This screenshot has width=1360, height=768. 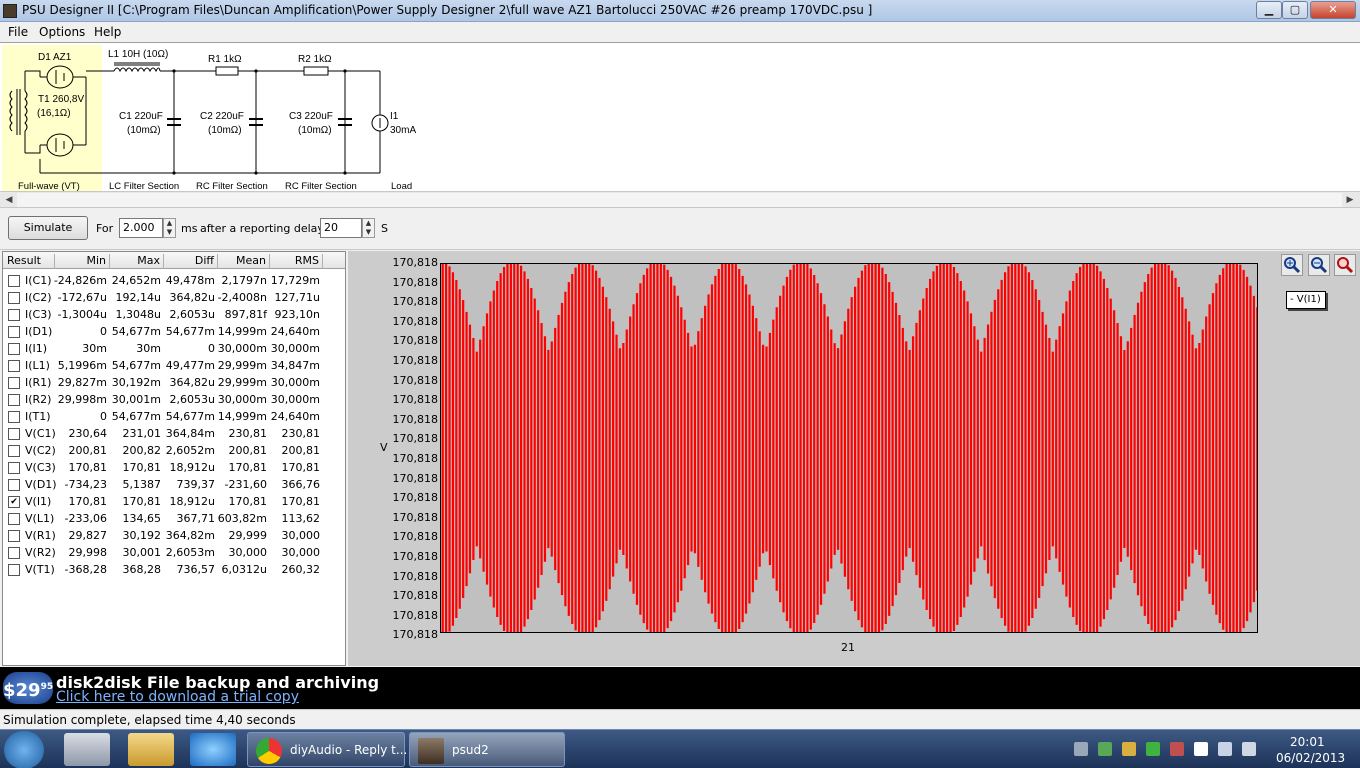 What do you see at coordinates (1307, 742) in the screenshot?
I see `clock-time: 20:01` at bounding box center [1307, 742].